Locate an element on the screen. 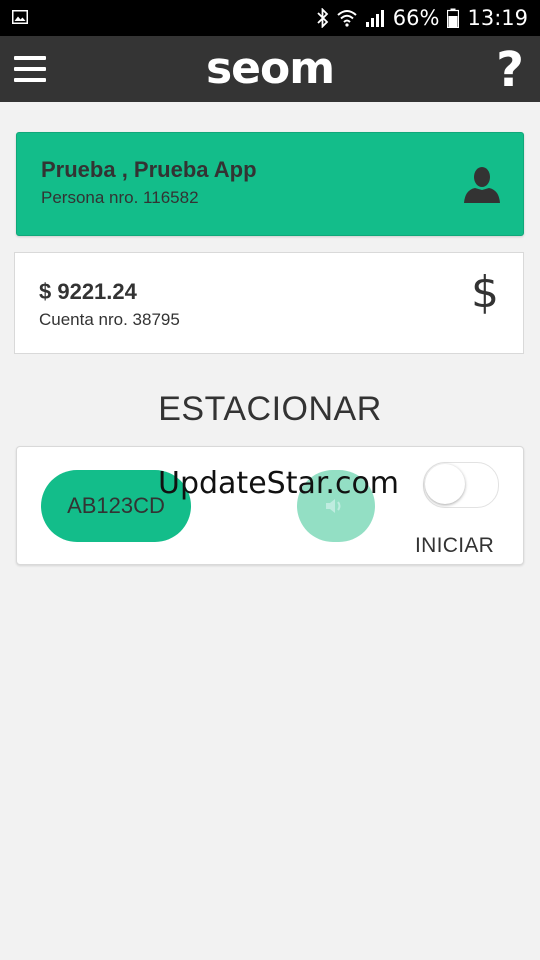  person-name: Prueba , Prueba App is located at coordinates (149, 169).